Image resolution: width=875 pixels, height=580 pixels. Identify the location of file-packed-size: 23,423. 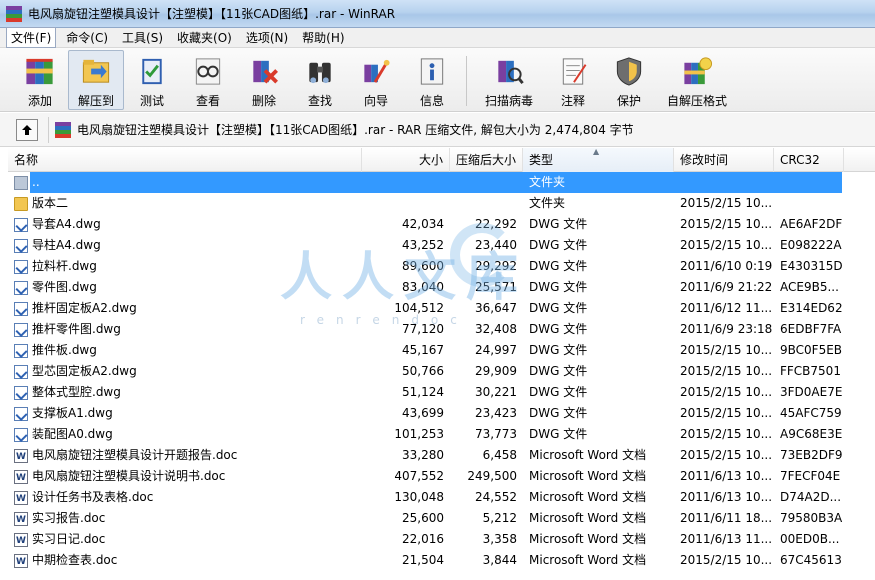
(496, 413).